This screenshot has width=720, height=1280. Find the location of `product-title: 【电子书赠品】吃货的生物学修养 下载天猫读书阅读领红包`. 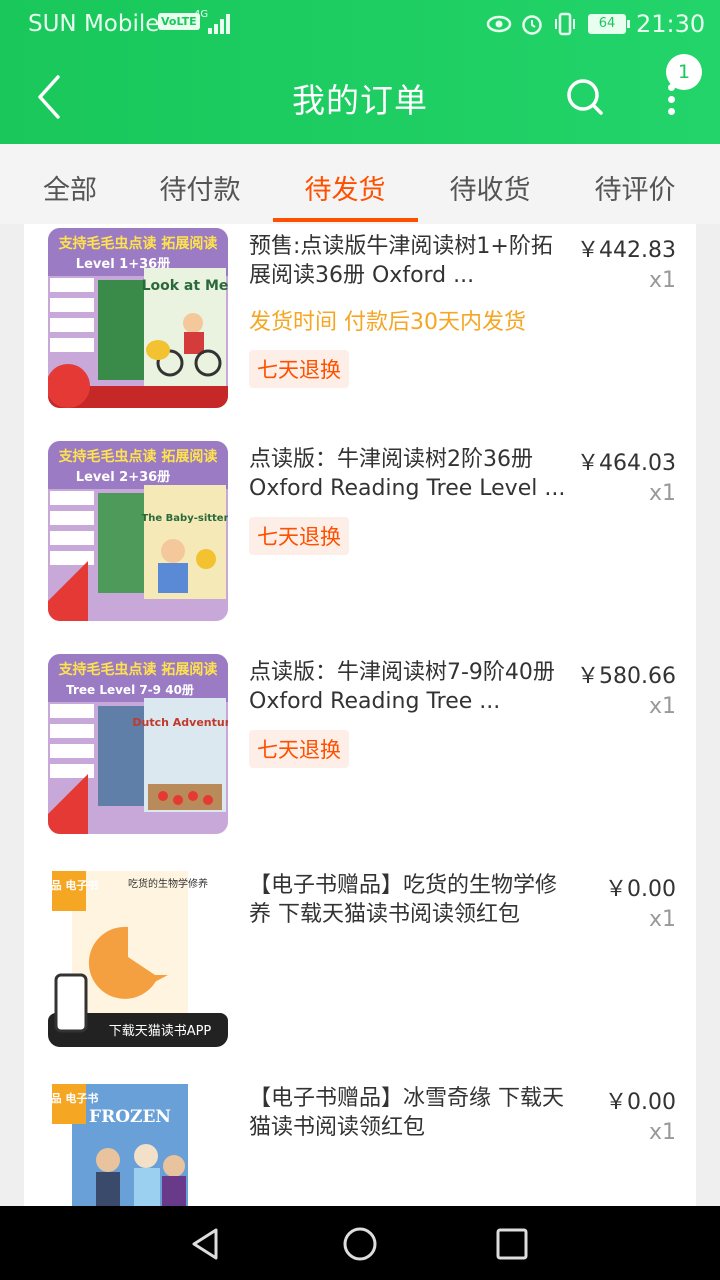

product-title: 【电子书赠品】吃货的生物学修养 下载天猫读书阅读领红包 is located at coordinates (409, 900).